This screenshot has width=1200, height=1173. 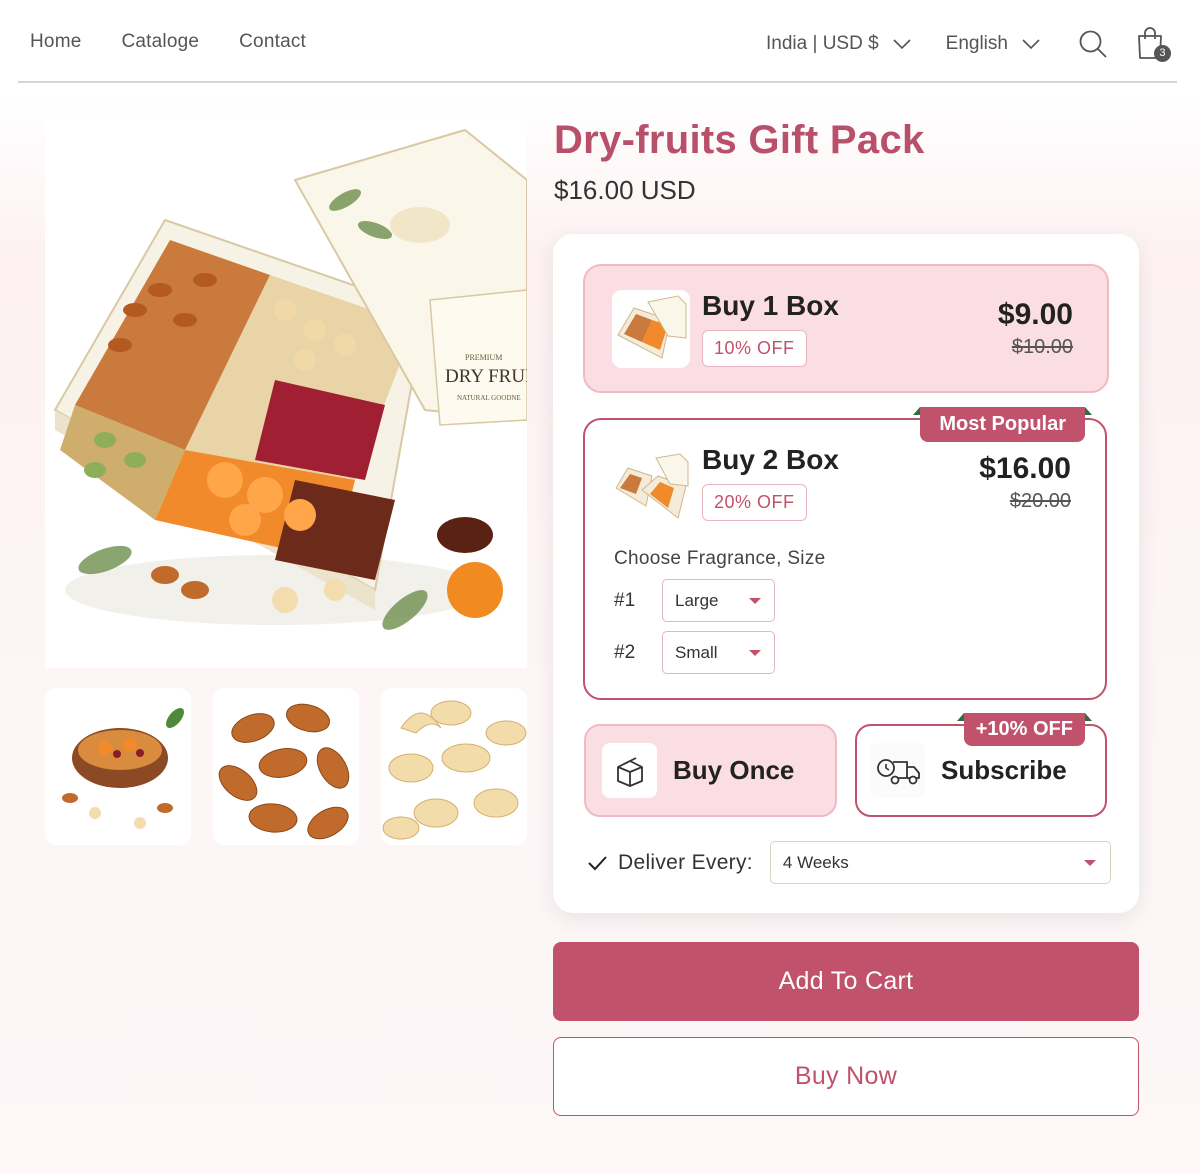 I want to click on buy-once-label: Buy Once, so click(x=734, y=770).